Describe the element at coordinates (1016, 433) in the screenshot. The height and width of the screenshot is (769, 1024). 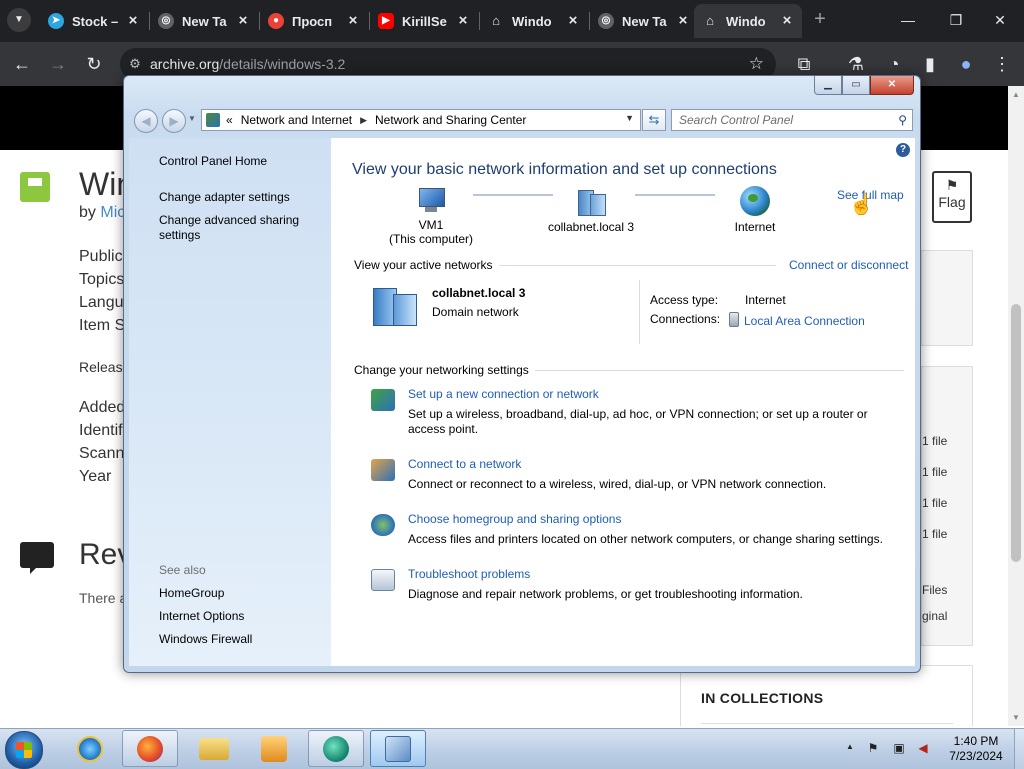
I see `scrollbar-thumb` at that location.